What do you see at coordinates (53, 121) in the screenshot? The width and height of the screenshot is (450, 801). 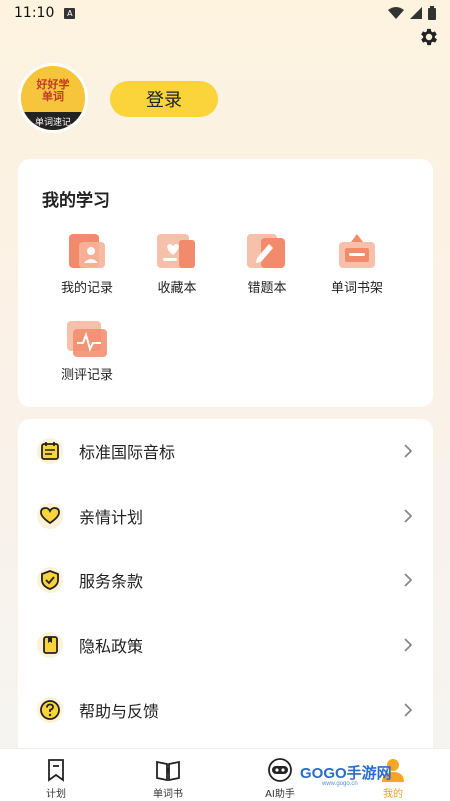 I see `avatar-band-text: 单词速记` at bounding box center [53, 121].